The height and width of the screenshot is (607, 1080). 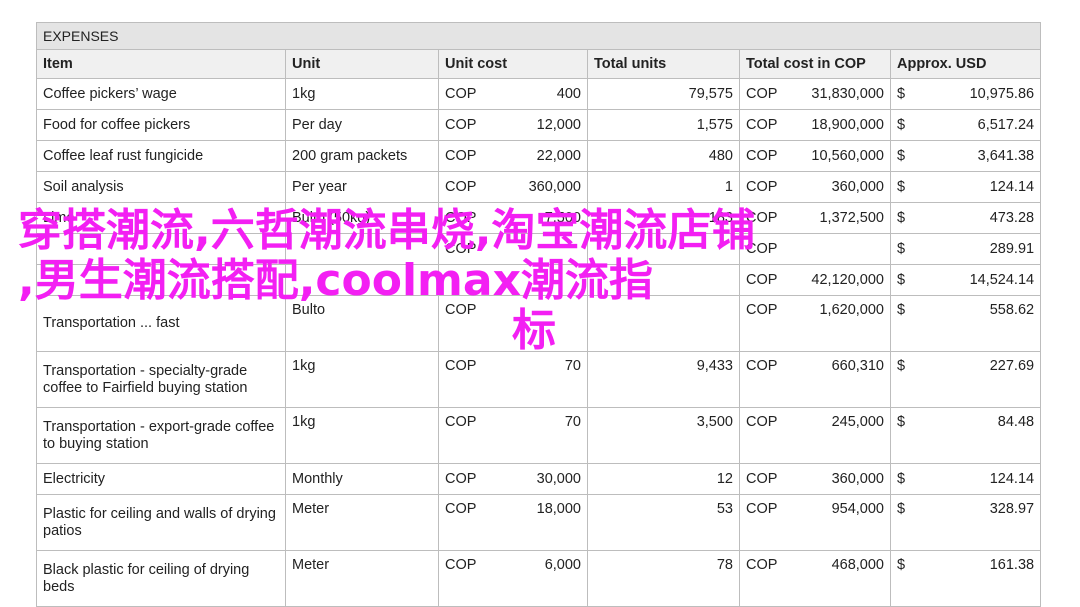 What do you see at coordinates (815, 125) in the screenshot?
I see `total-cost-cell: COP 18,900,000` at bounding box center [815, 125].